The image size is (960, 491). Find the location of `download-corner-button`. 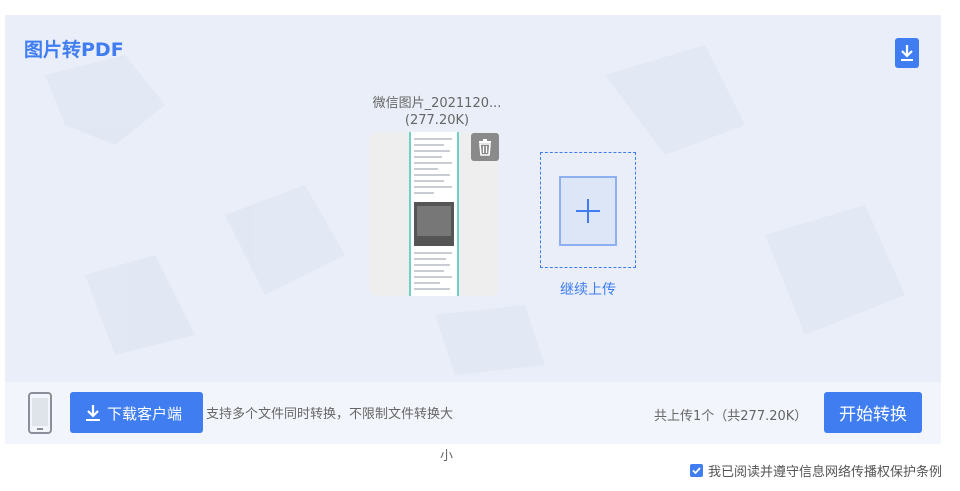

download-corner-button is located at coordinates (907, 53).